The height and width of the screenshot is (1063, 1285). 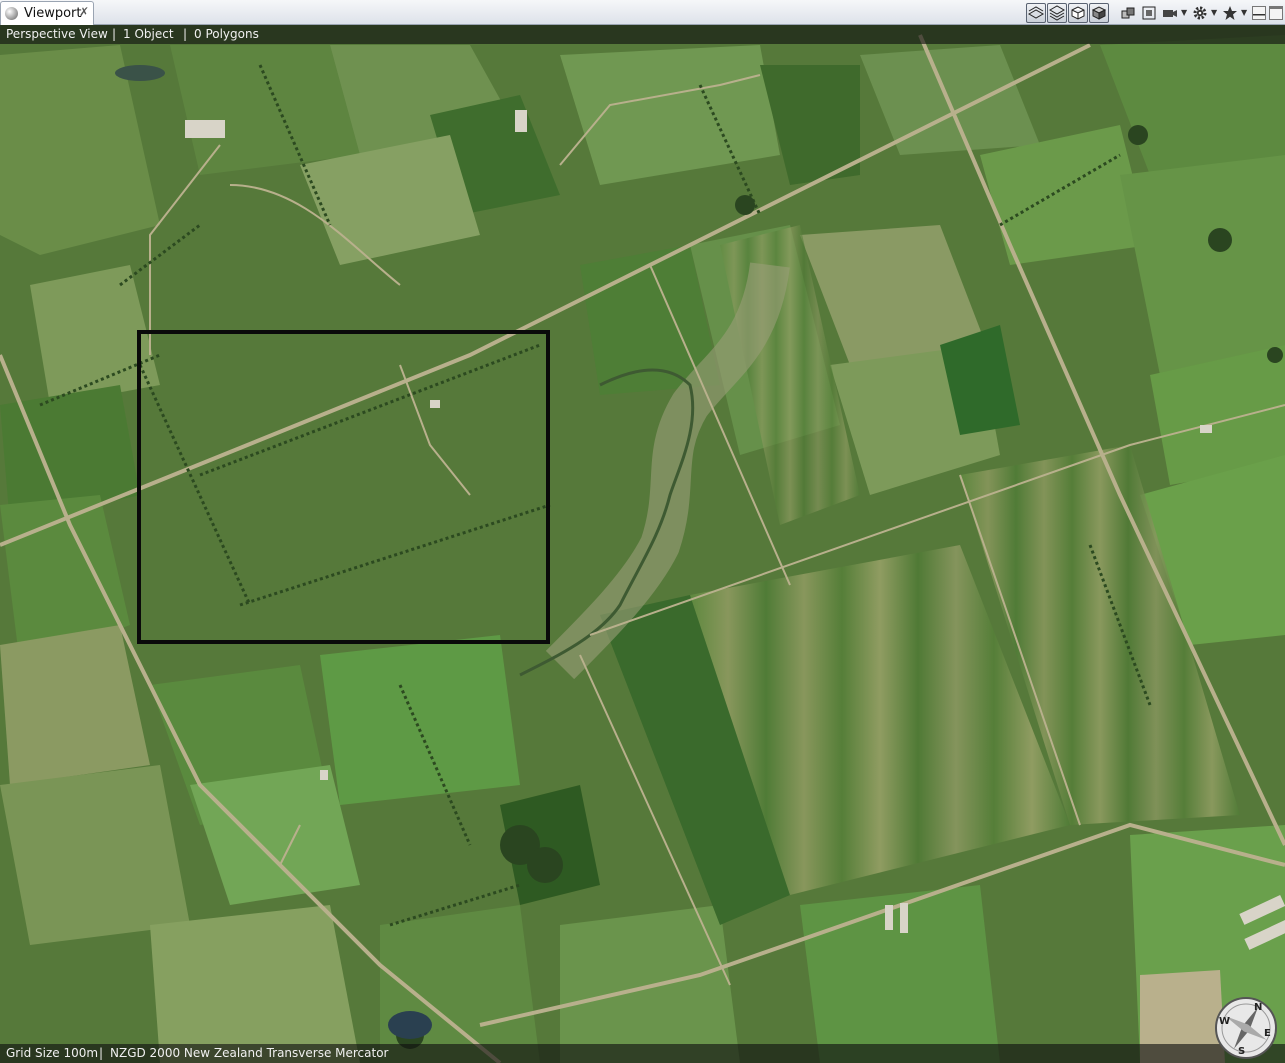 What do you see at coordinates (1215, 12) in the screenshot?
I see `settings-dropdown-icon: ▼` at bounding box center [1215, 12].